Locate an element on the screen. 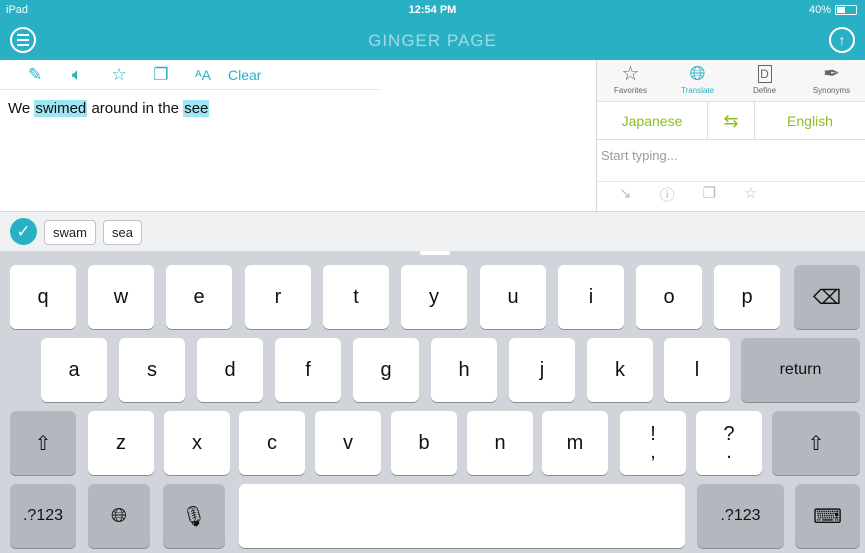 The image size is (865, 553). error-word-see: see is located at coordinates (196, 108).